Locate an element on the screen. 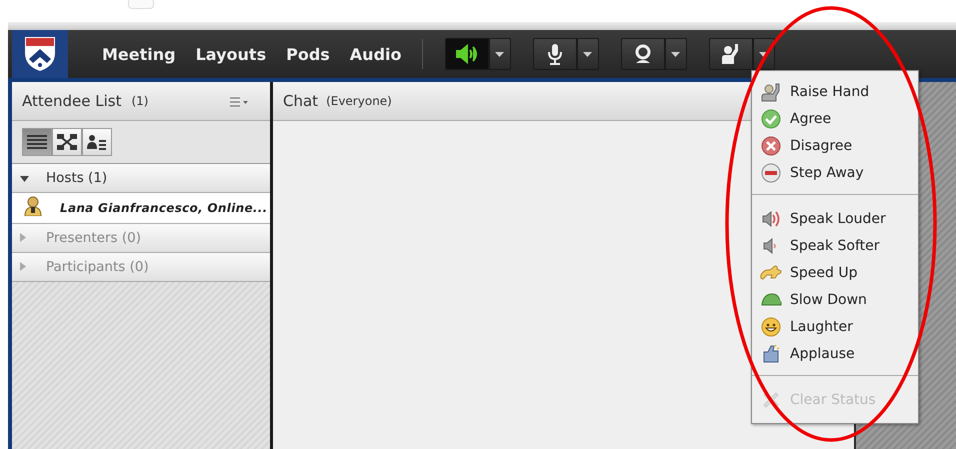 The height and width of the screenshot is (449, 956). university-shield-logo is located at coordinates (40, 54).